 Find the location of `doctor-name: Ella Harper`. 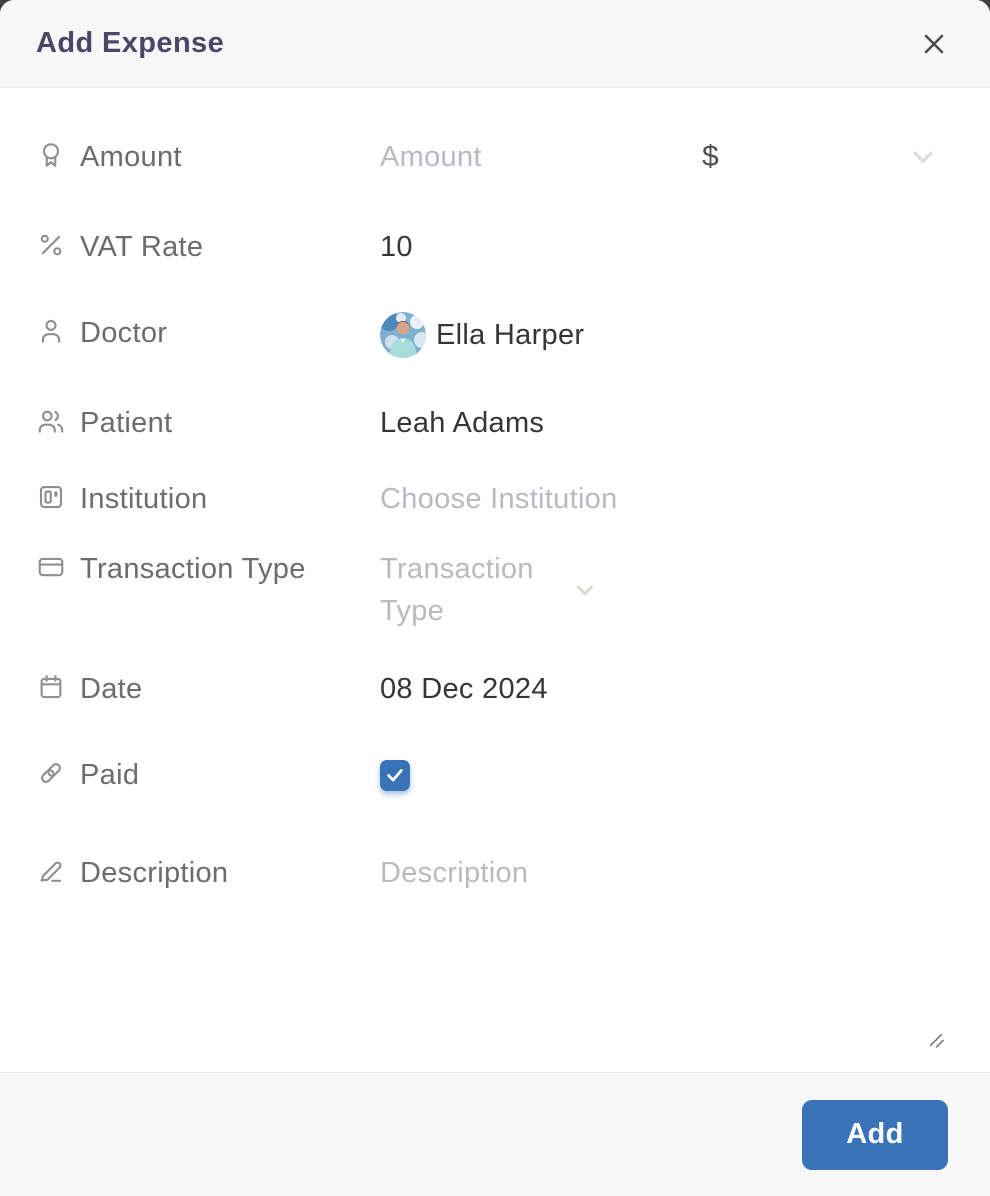

doctor-name: Ella Harper is located at coordinates (510, 335).